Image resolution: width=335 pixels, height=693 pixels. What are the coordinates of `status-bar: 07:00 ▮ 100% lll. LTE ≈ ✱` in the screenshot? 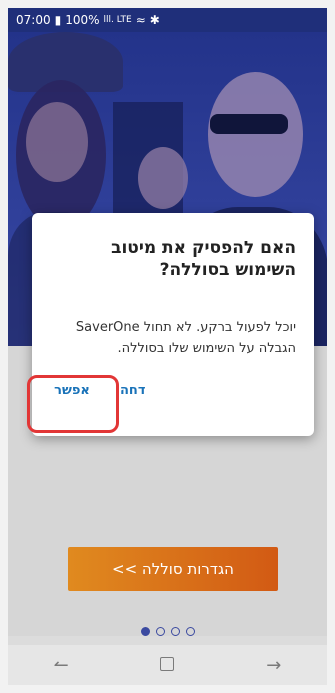 It's located at (167, 20).